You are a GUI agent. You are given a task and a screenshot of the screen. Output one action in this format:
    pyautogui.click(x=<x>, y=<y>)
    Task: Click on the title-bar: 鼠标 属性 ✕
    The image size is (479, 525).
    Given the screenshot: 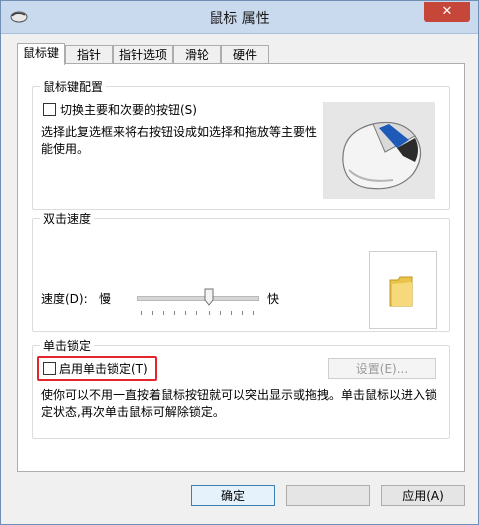 What is the action you would take?
    pyautogui.click(x=239, y=17)
    